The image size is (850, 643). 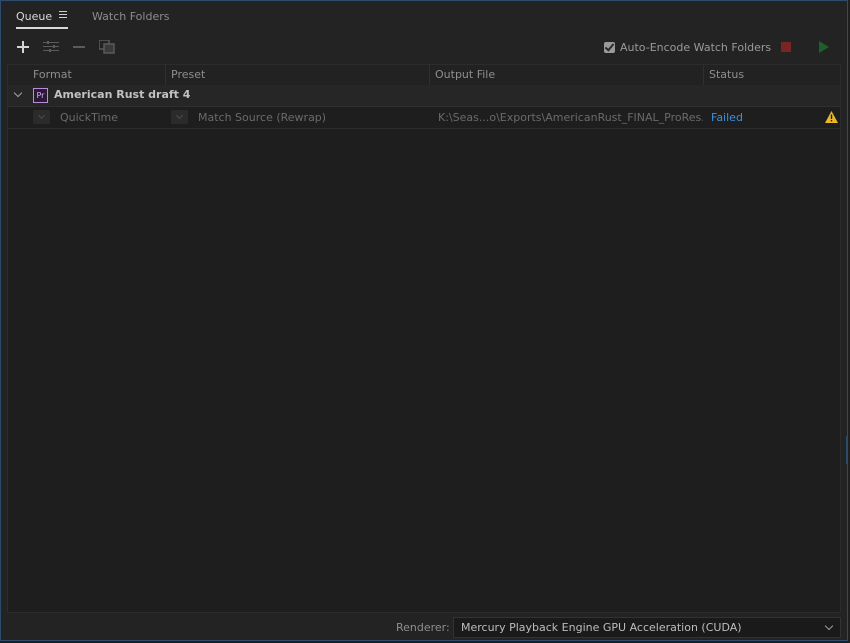 I want to click on column-header-output-file: Output File, so click(x=465, y=75).